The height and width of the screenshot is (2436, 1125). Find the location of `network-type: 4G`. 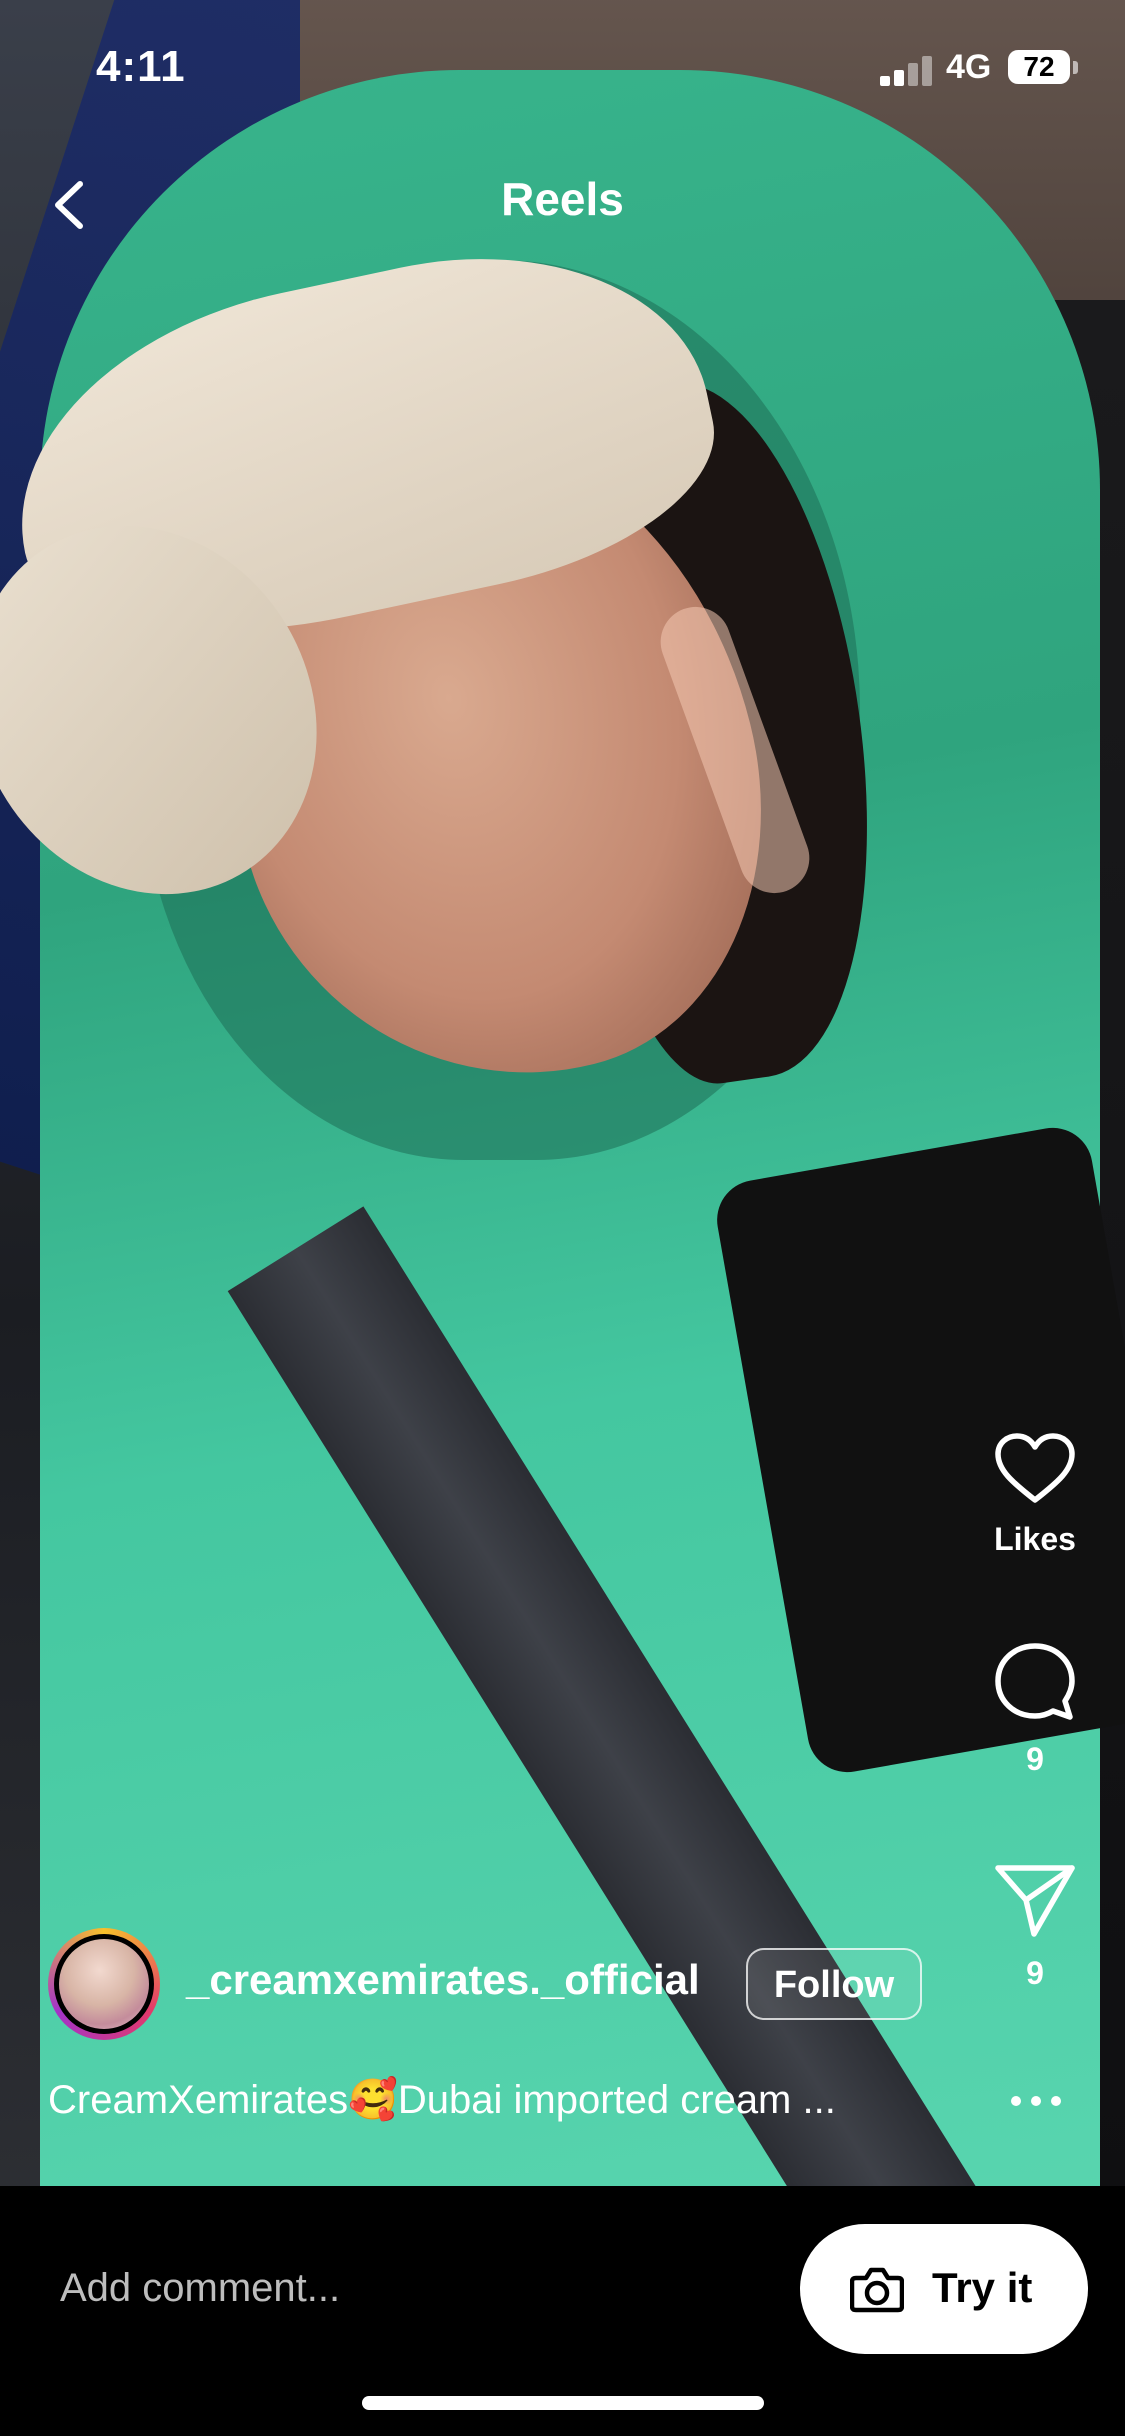

network-type: 4G is located at coordinates (969, 67).